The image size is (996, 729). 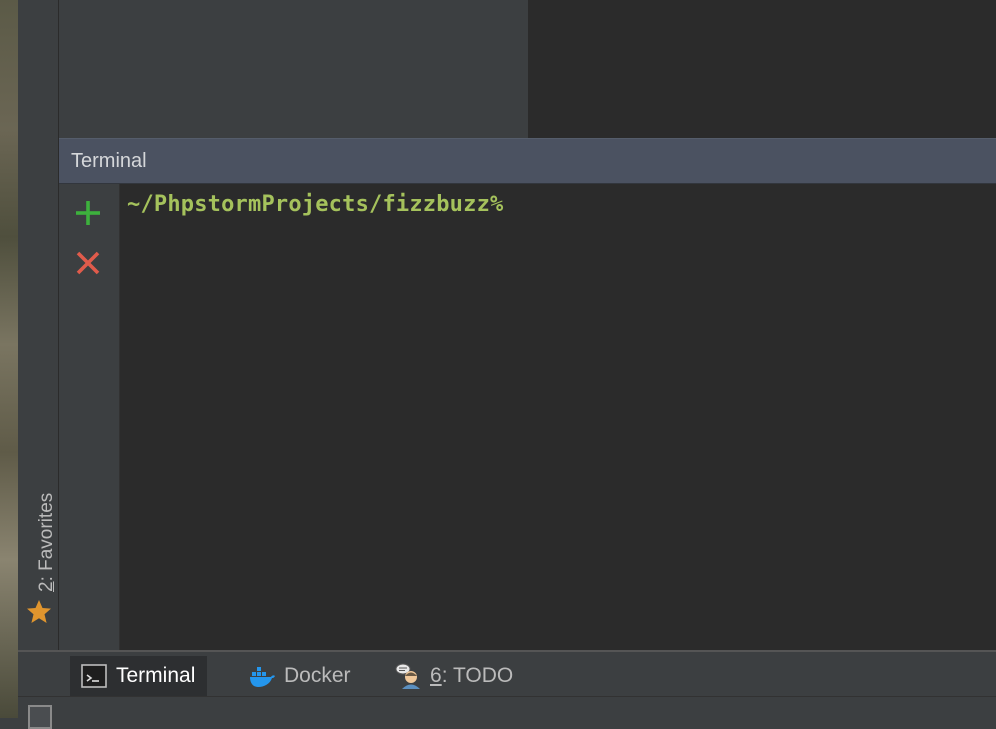 I want to click on docker-icon, so click(x=262, y=677).